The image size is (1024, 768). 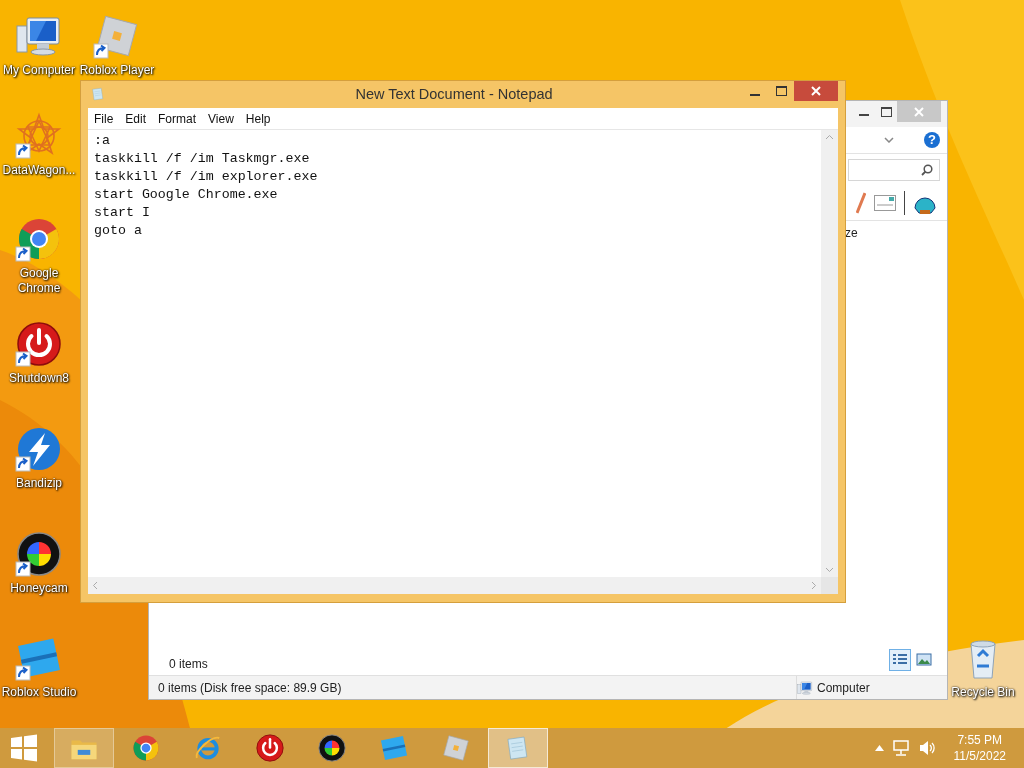 I want to click on speaker-icon, so click(x=926, y=748).